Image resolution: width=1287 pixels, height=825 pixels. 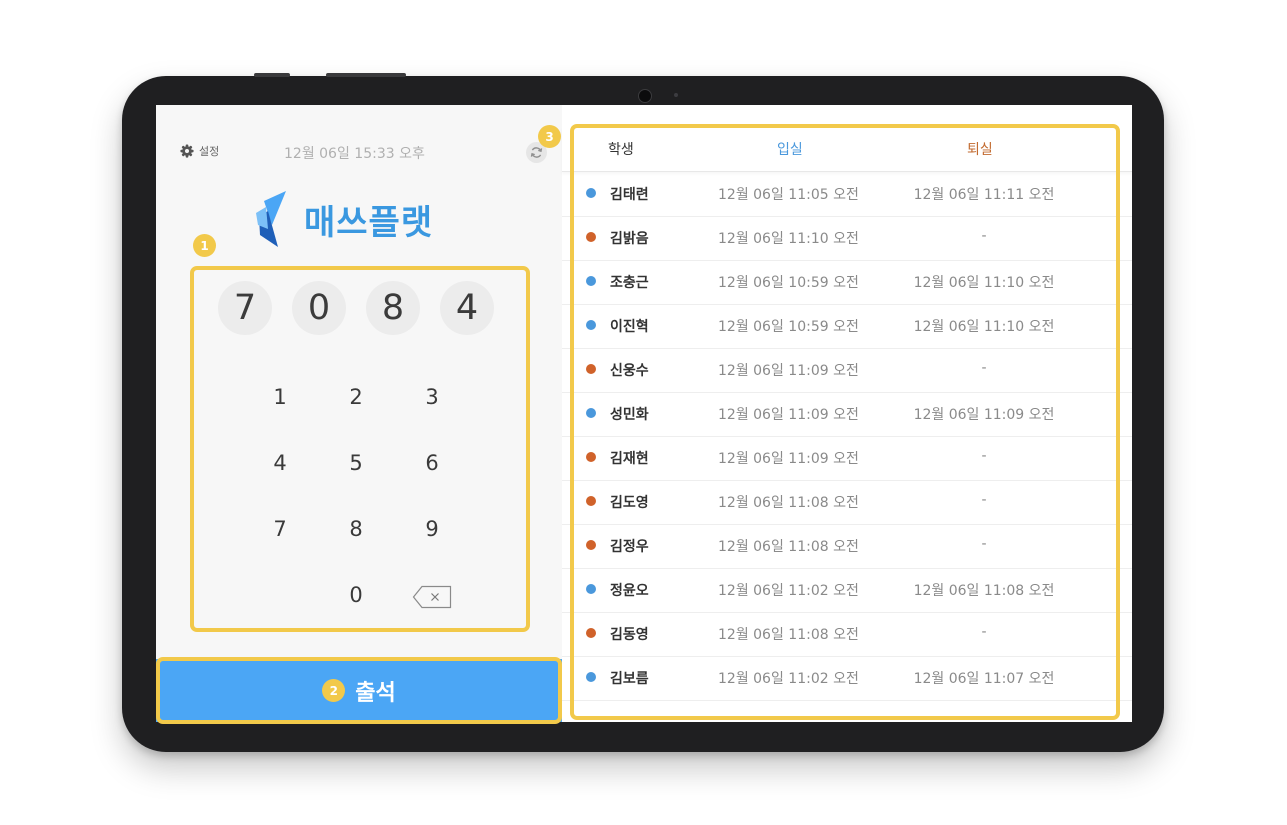 I want to click on power-button, so click(x=366, y=75).